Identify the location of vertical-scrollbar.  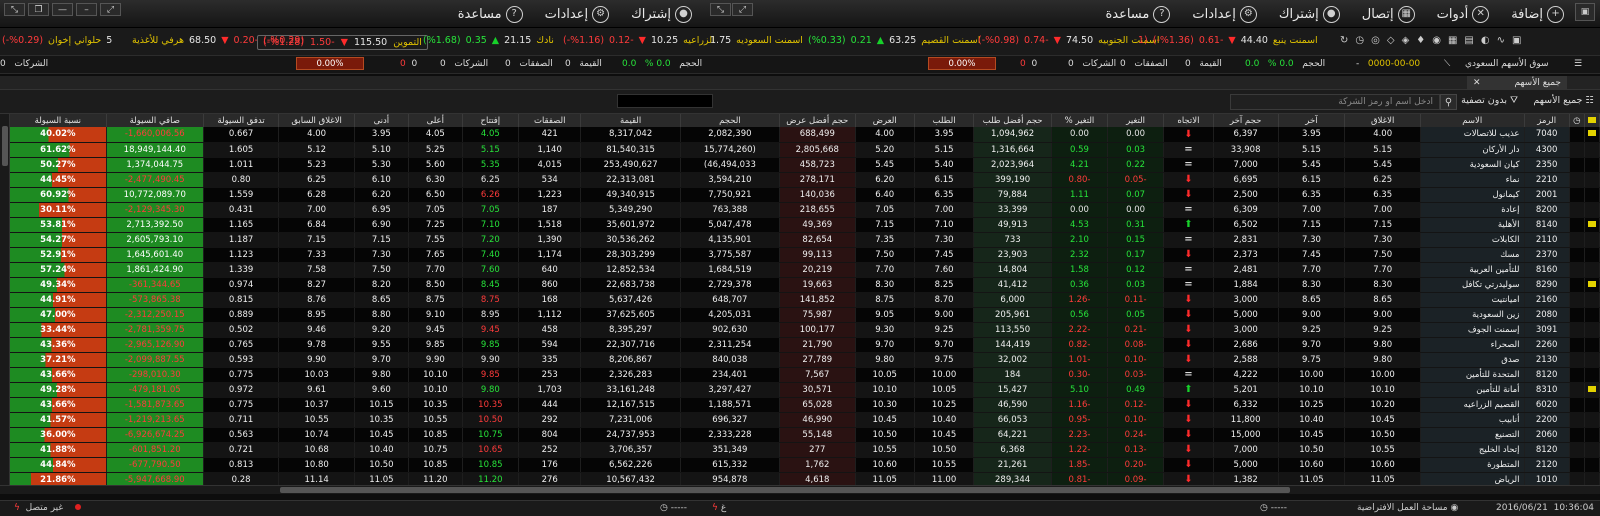
(5, 299).